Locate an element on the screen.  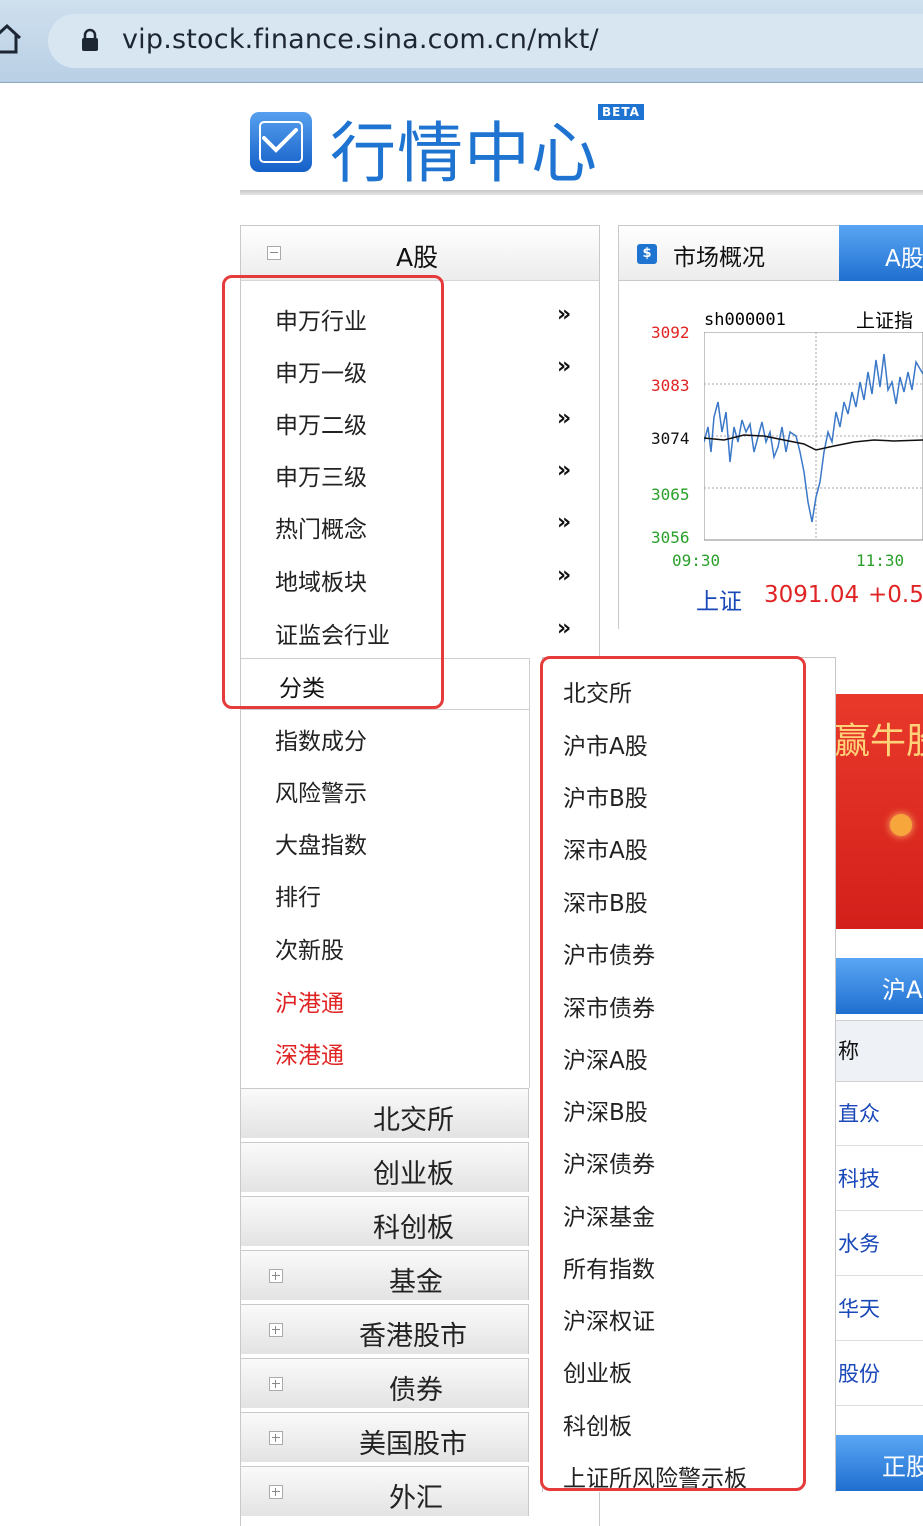
quote-name: 上证 is located at coordinates (719, 599).